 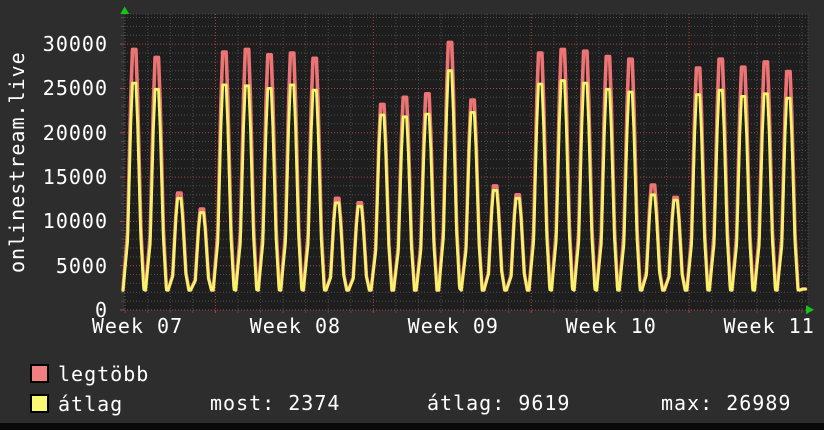 I want to click on bottom-border-bar, so click(x=412, y=426).